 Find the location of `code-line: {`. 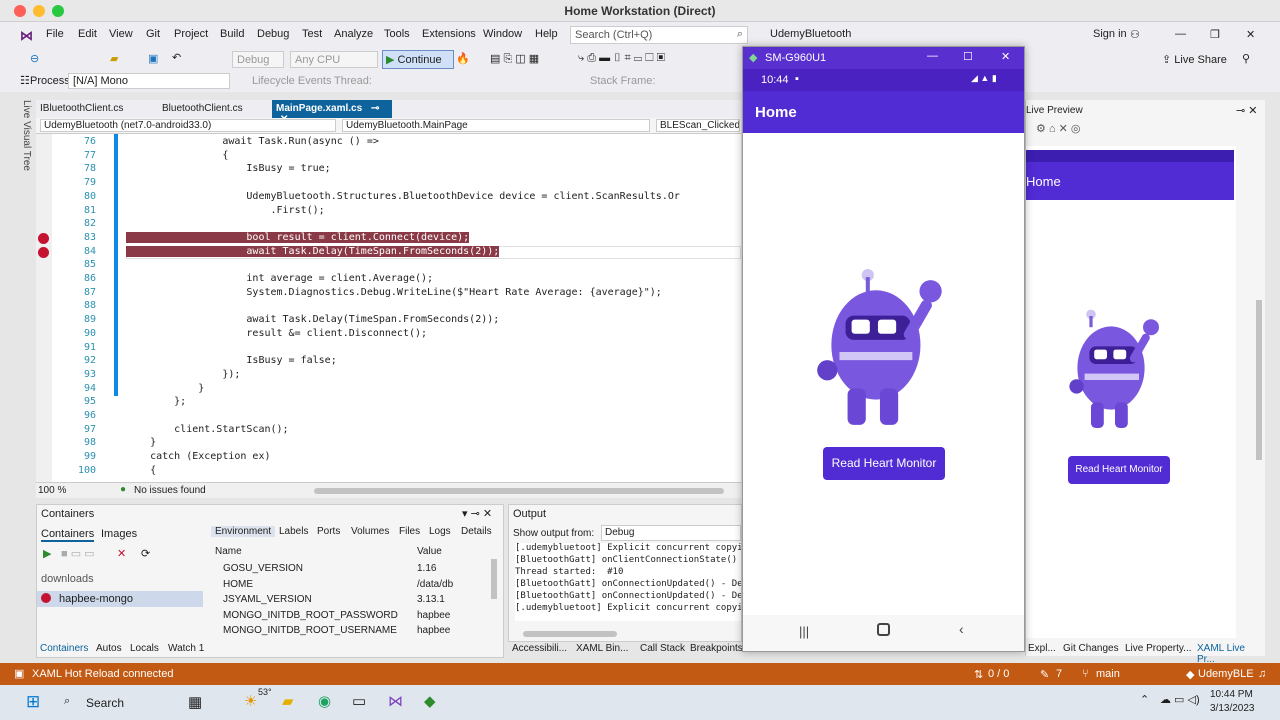

code-line: { is located at coordinates (141, 470).